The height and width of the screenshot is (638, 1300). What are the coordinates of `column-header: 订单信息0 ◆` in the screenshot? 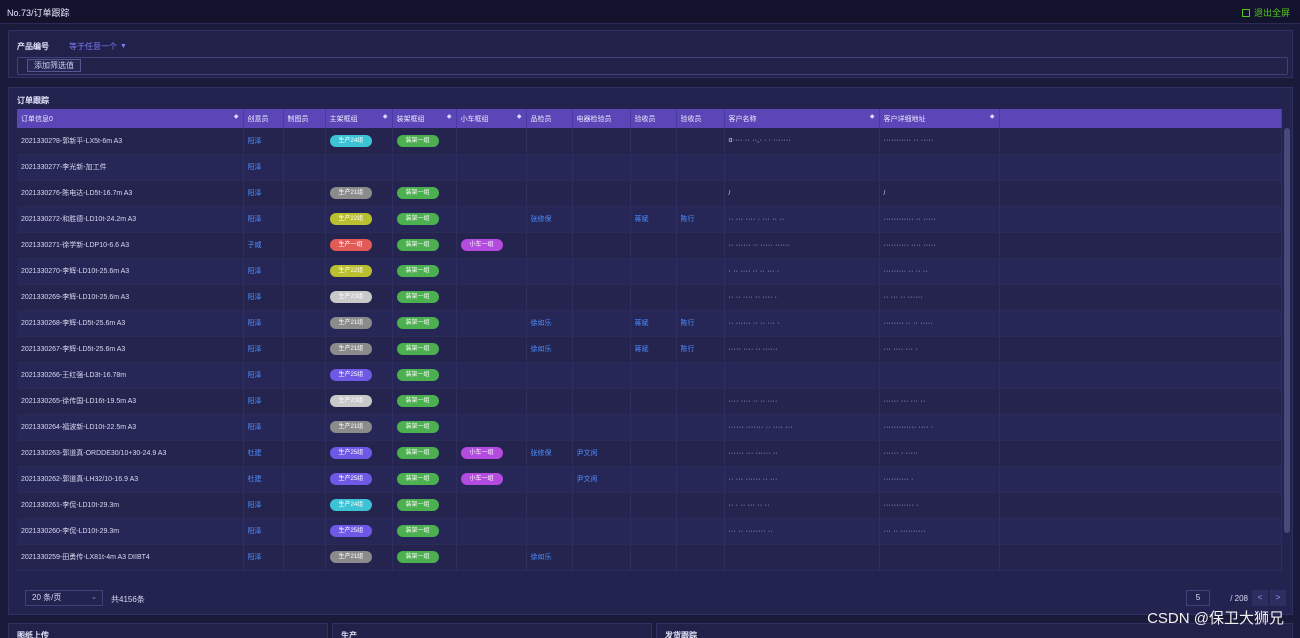 It's located at (130, 118).